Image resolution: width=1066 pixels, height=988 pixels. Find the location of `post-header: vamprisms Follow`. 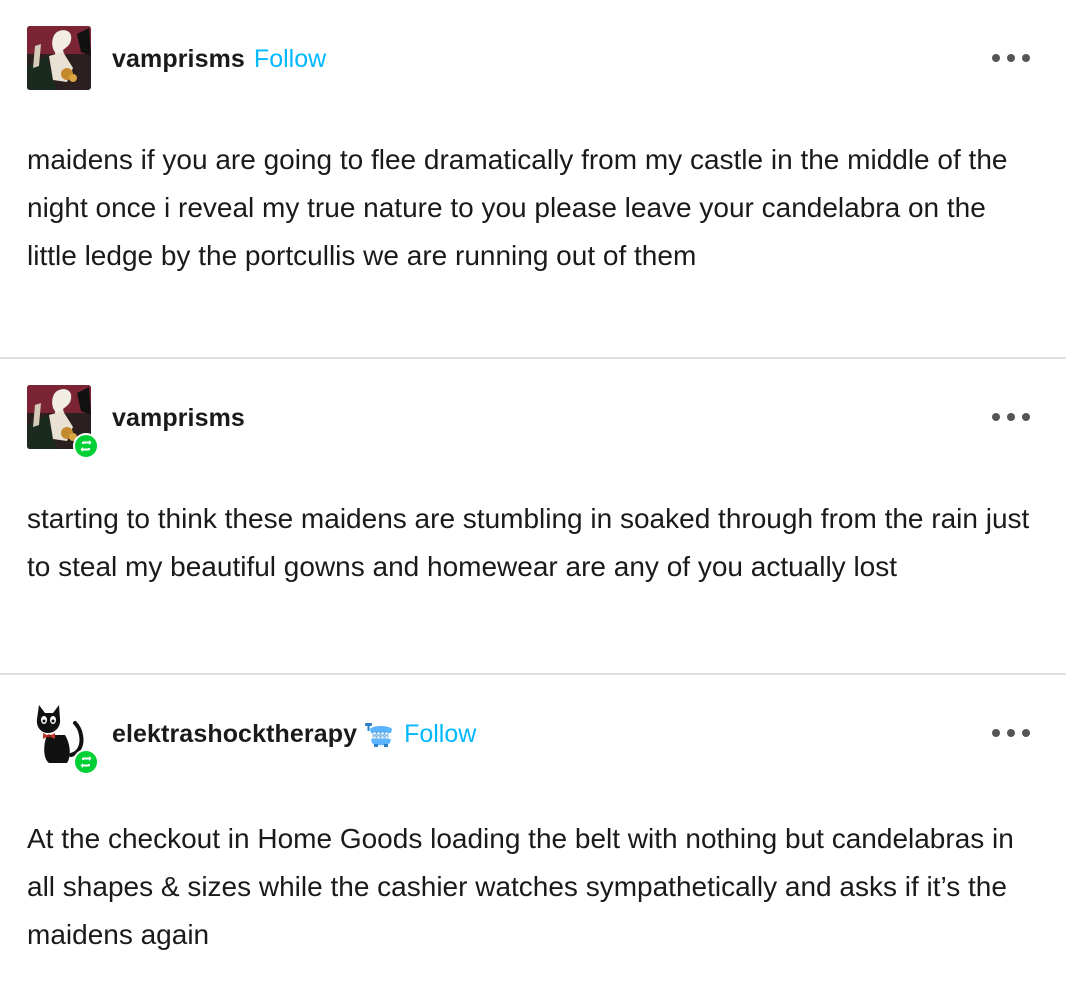

post-header: vamprisms Follow is located at coordinates (219, 59).